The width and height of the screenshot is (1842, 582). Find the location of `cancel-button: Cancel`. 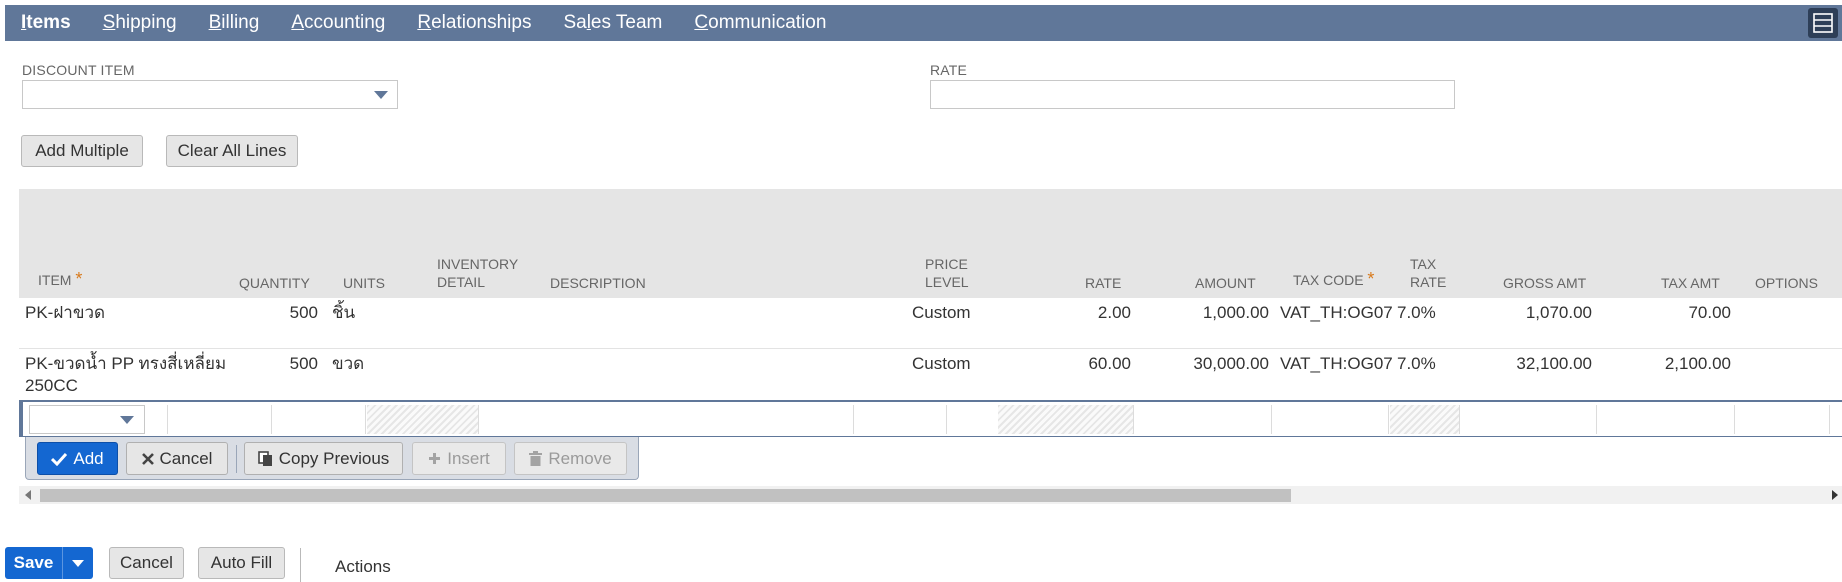

cancel-button: Cancel is located at coordinates (146, 563).